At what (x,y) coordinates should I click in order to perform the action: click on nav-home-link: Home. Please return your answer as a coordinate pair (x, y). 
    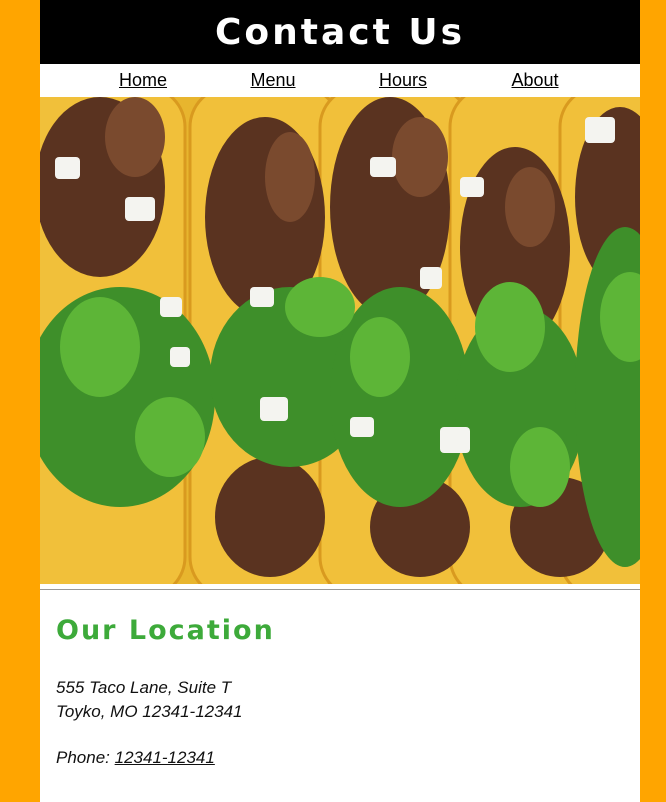
    Looking at the image, I should click on (143, 80).